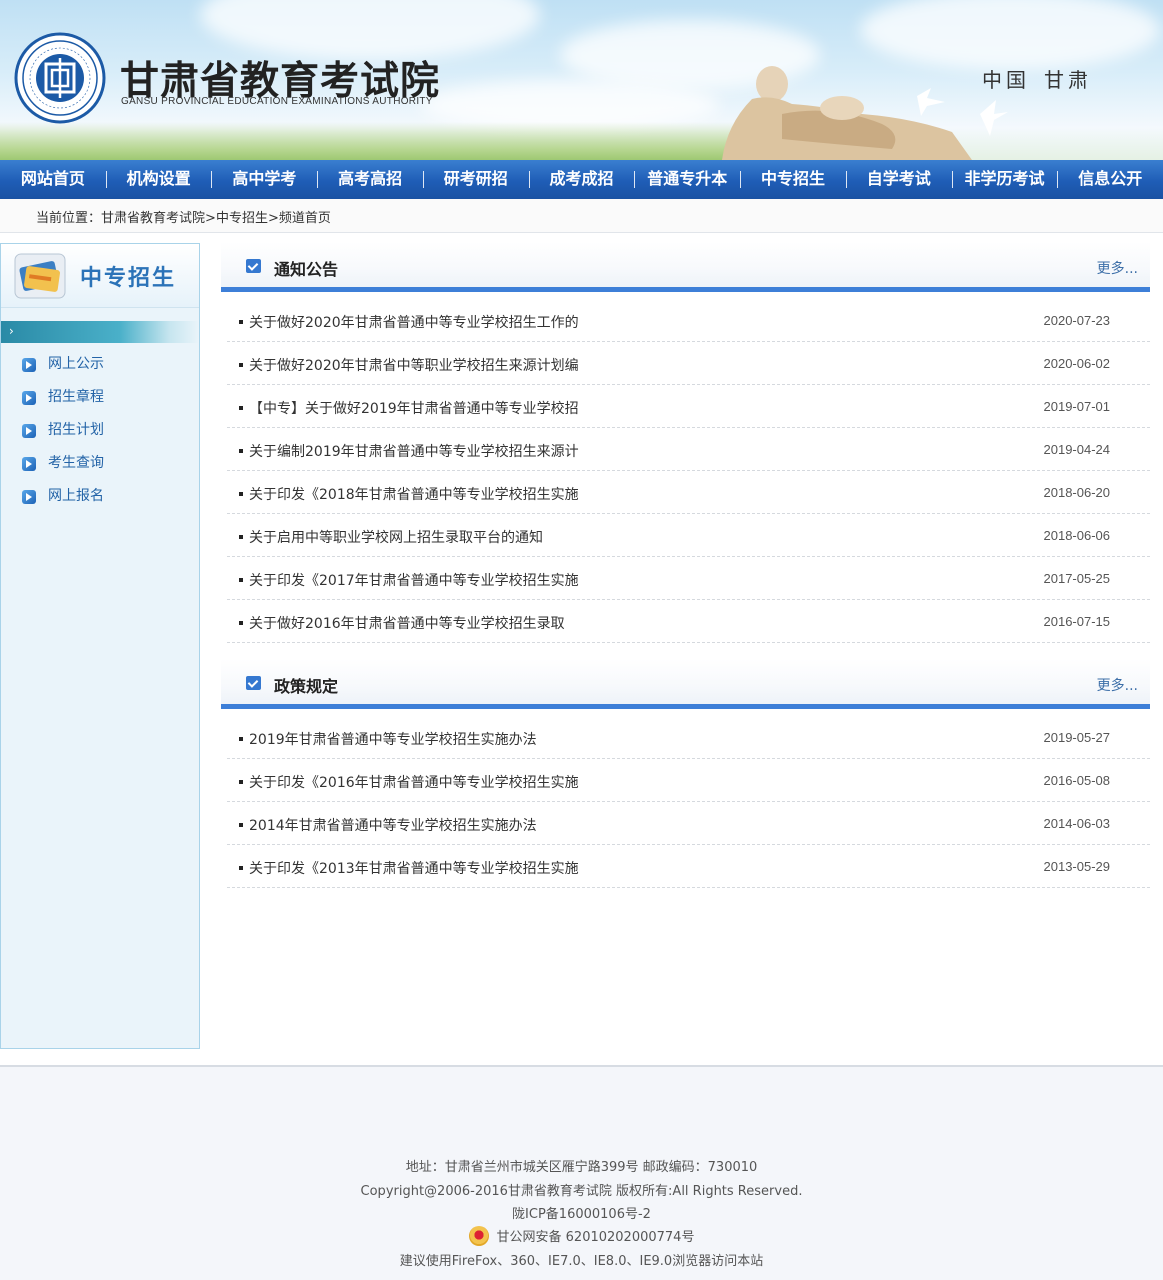 This screenshot has width=1163, height=1280. Describe the element at coordinates (306, 686) in the screenshot. I see `policies-title: 政策规定` at that location.